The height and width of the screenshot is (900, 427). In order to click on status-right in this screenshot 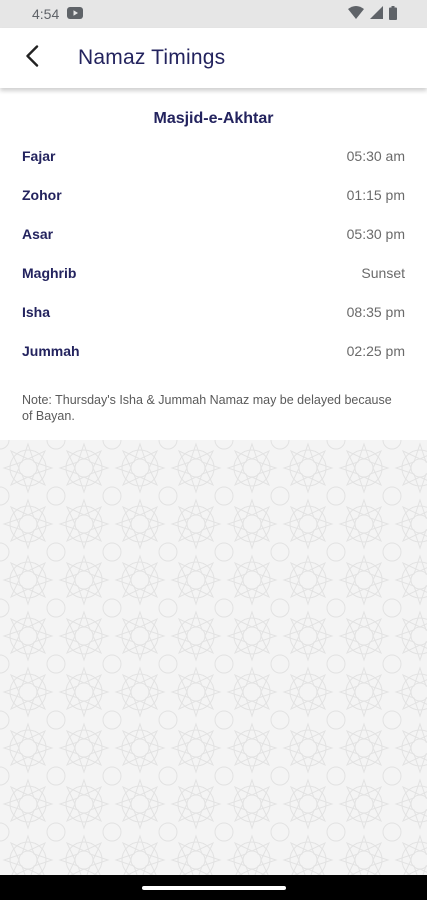, I will do `click(372, 14)`.